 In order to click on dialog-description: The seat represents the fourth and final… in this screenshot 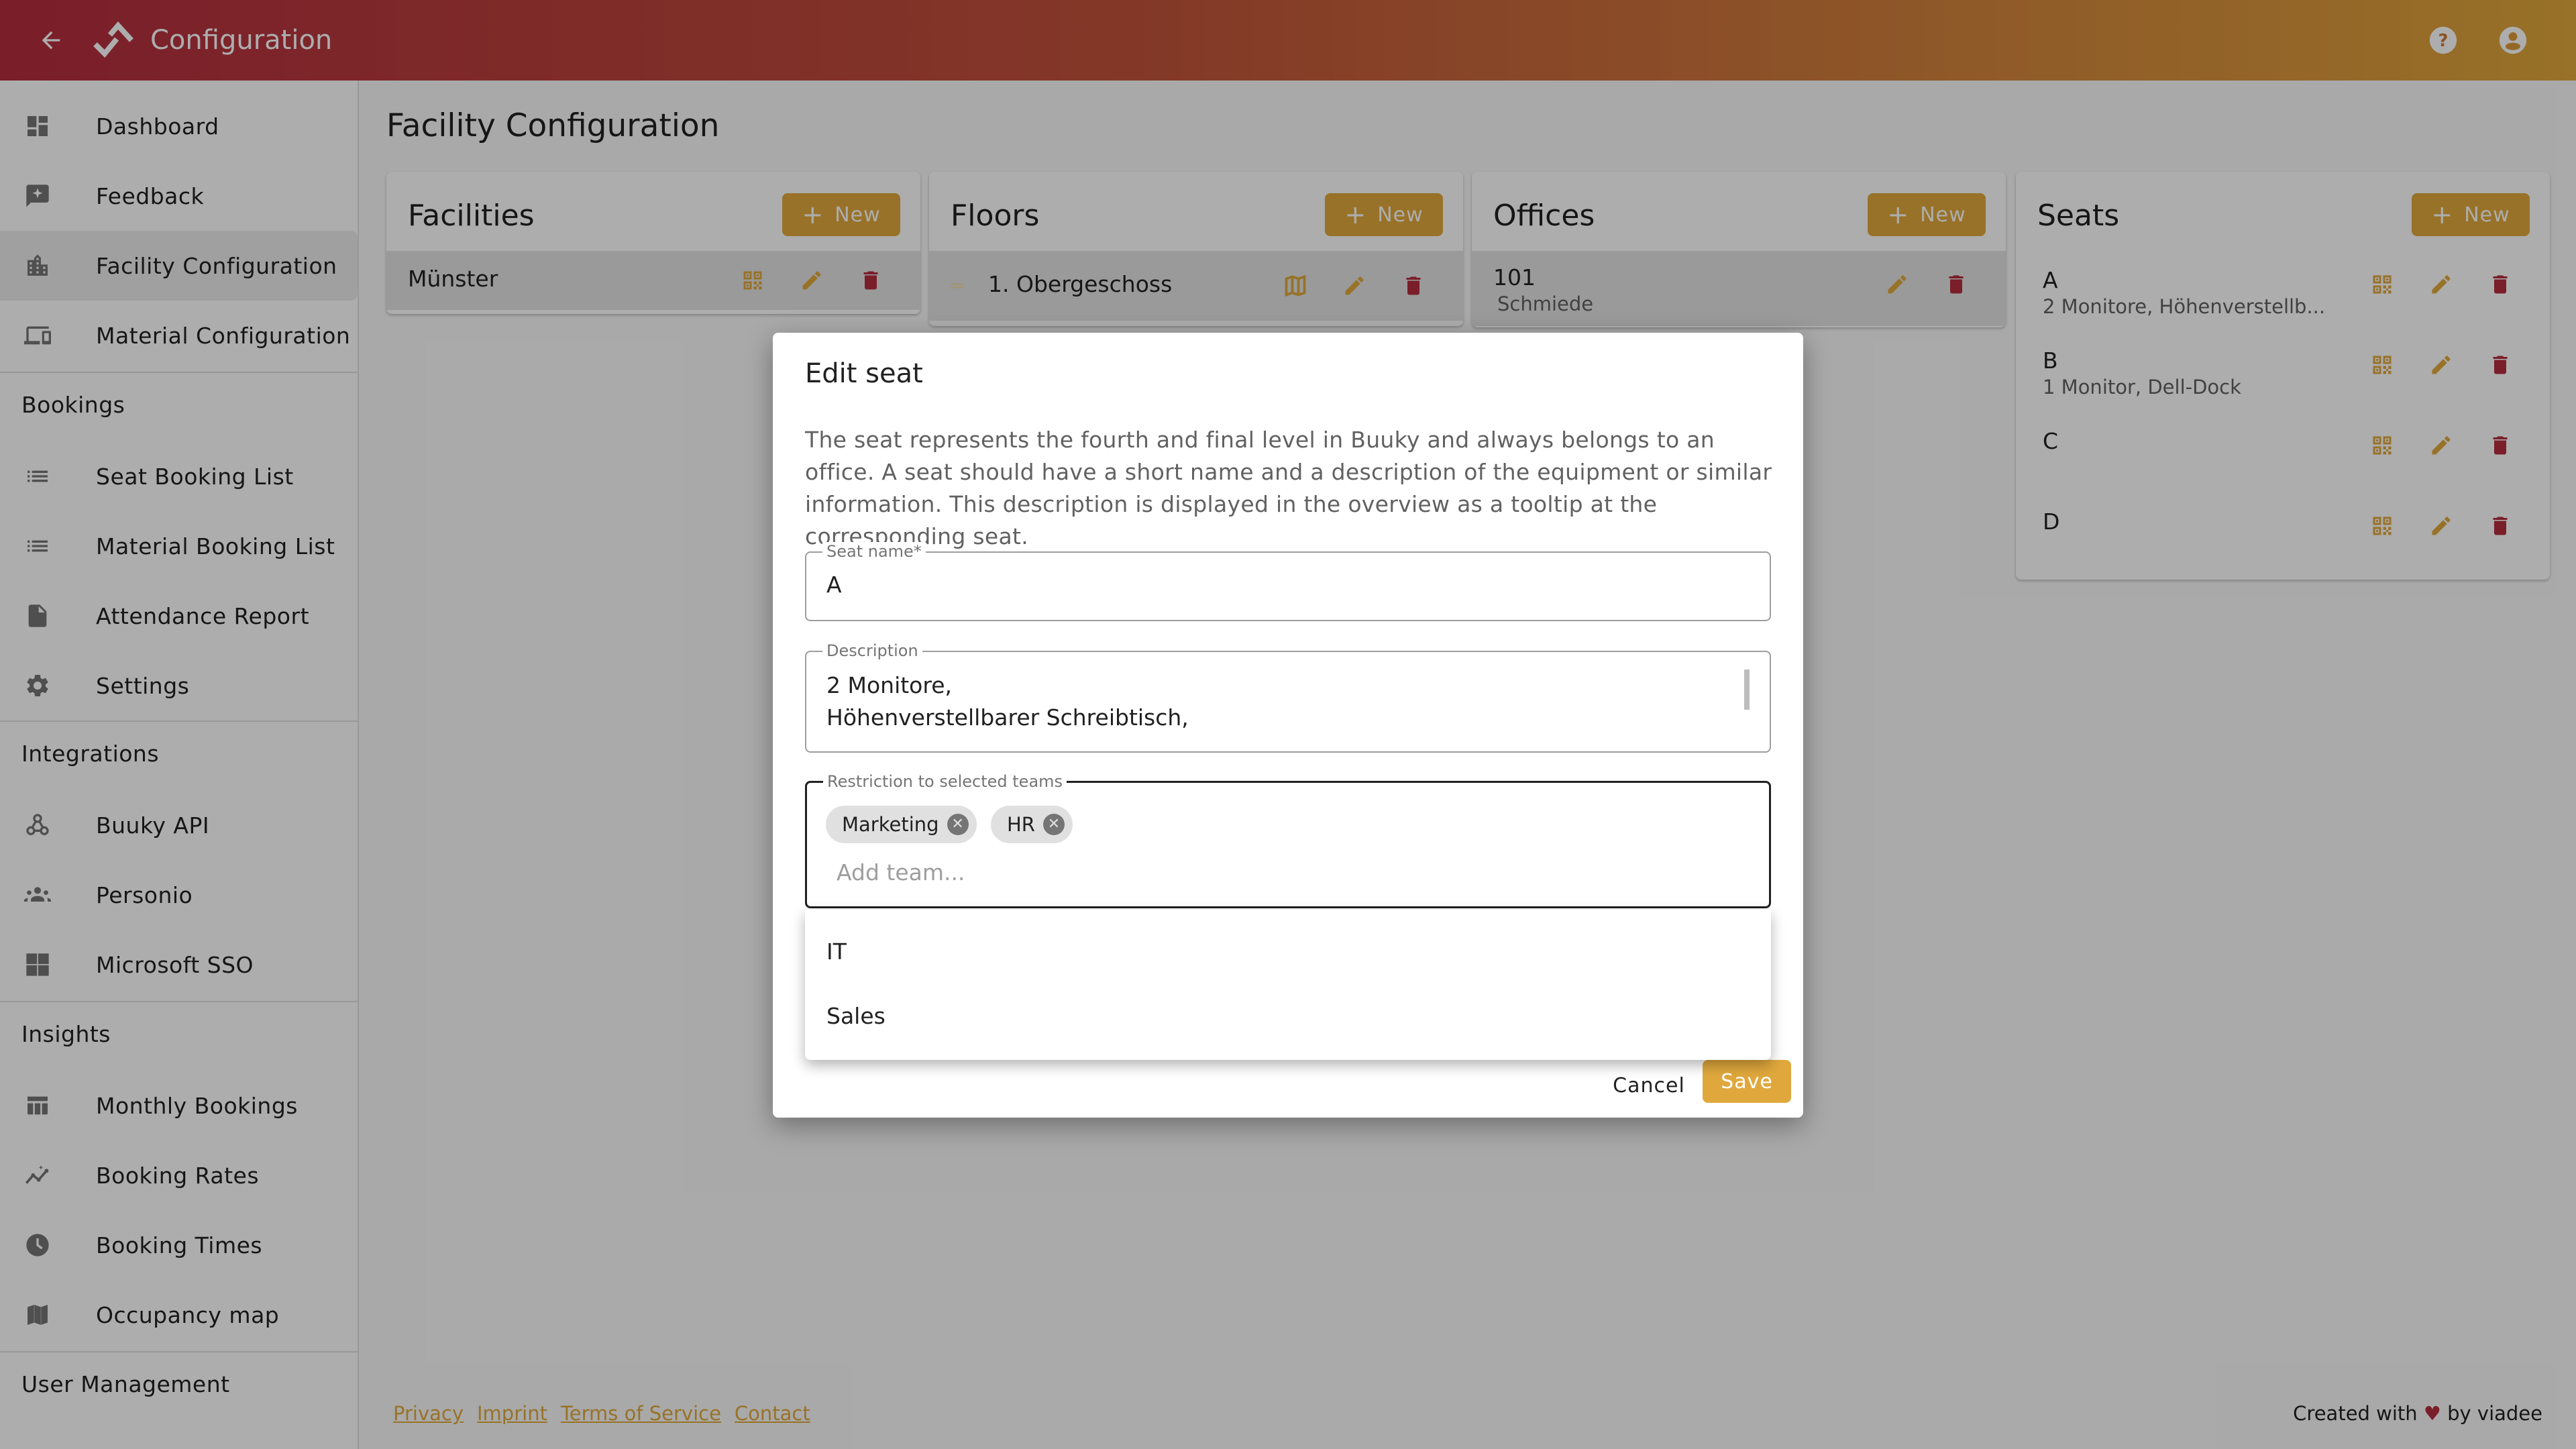, I will do `click(1288, 488)`.